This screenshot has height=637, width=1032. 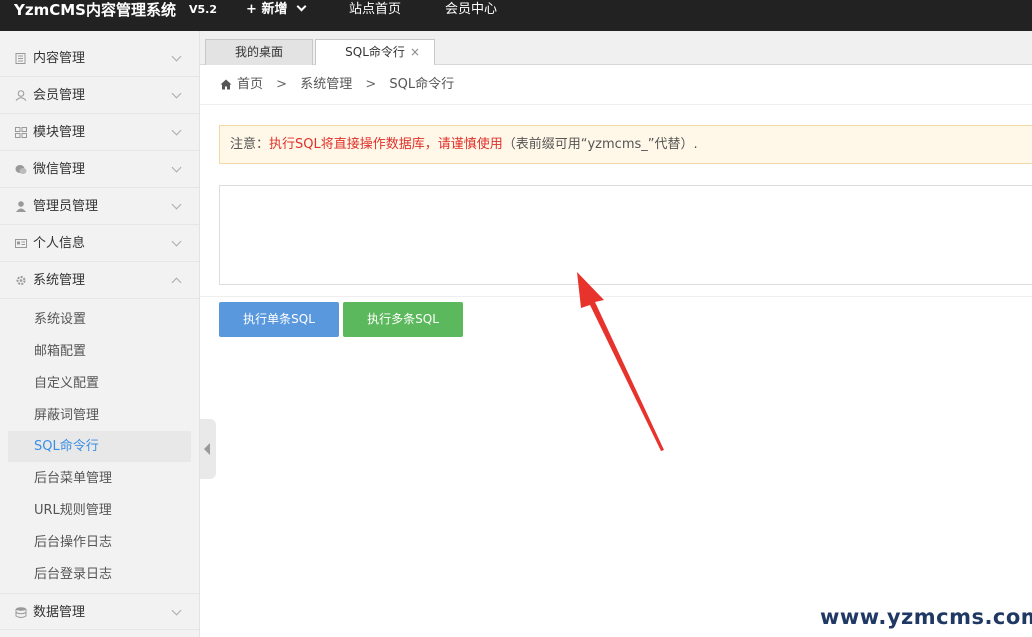 What do you see at coordinates (21, 132) in the screenshot?
I see `grid-icon` at bounding box center [21, 132].